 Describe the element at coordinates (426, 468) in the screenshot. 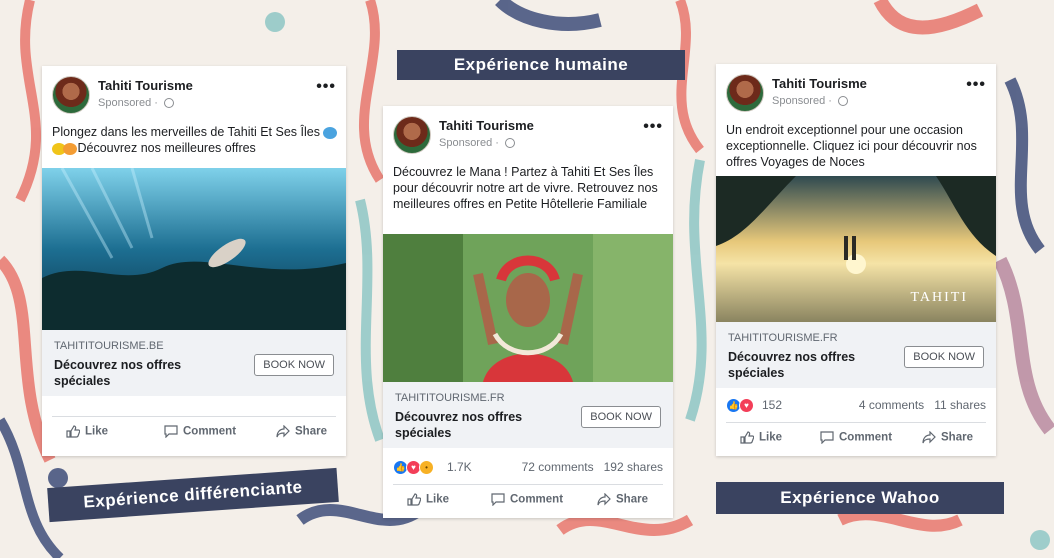

I see `sad-reaction-icon: •` at that location.